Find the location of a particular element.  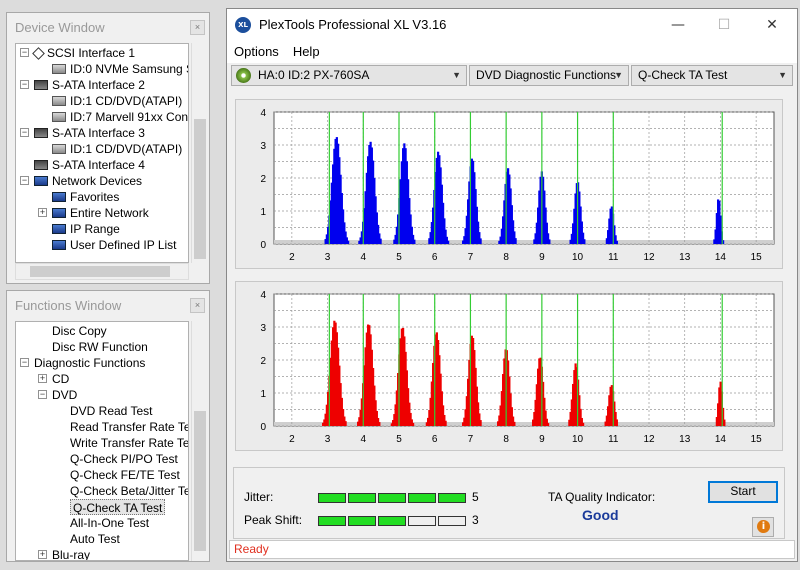

jitter-label: Jitter: is located at coordinates (259, 497).